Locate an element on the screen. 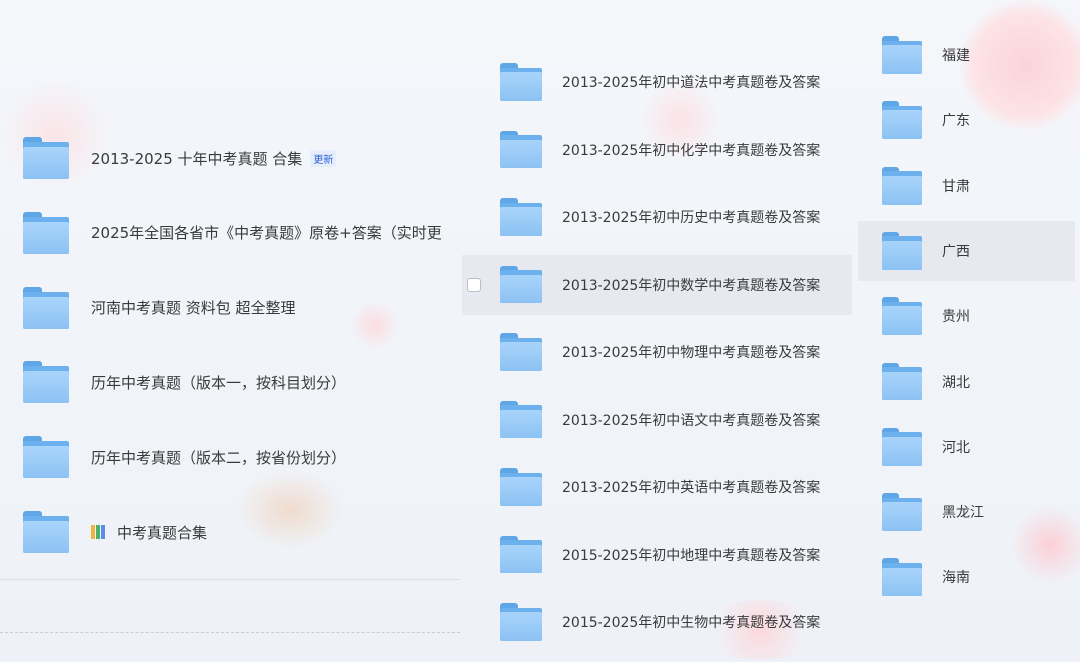  folder-name: 2015-2025年初中地理中考真题卷及答案 is located at coordinates (691, 555).